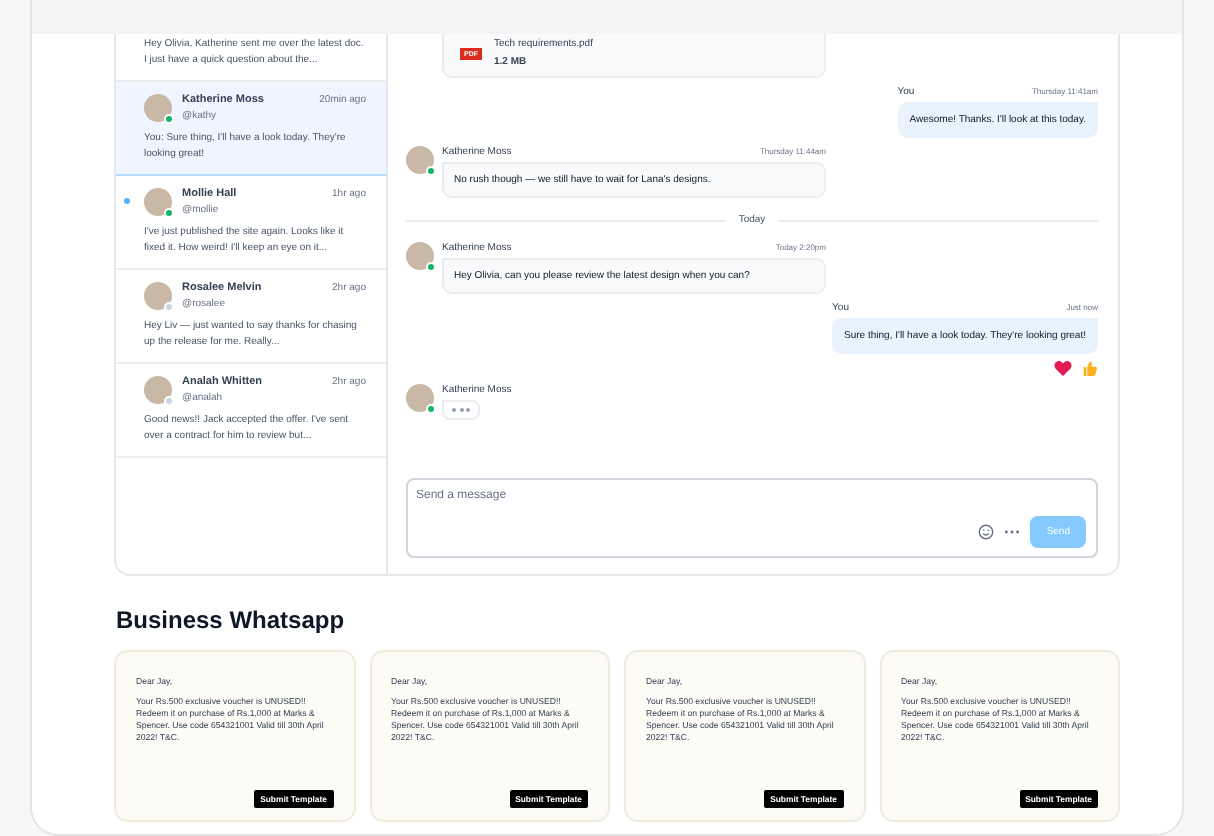 The image size is (1214, 836). Describe the element at coordinates (1063, 368) in the screenshot. I see `heart-icon` at that location.